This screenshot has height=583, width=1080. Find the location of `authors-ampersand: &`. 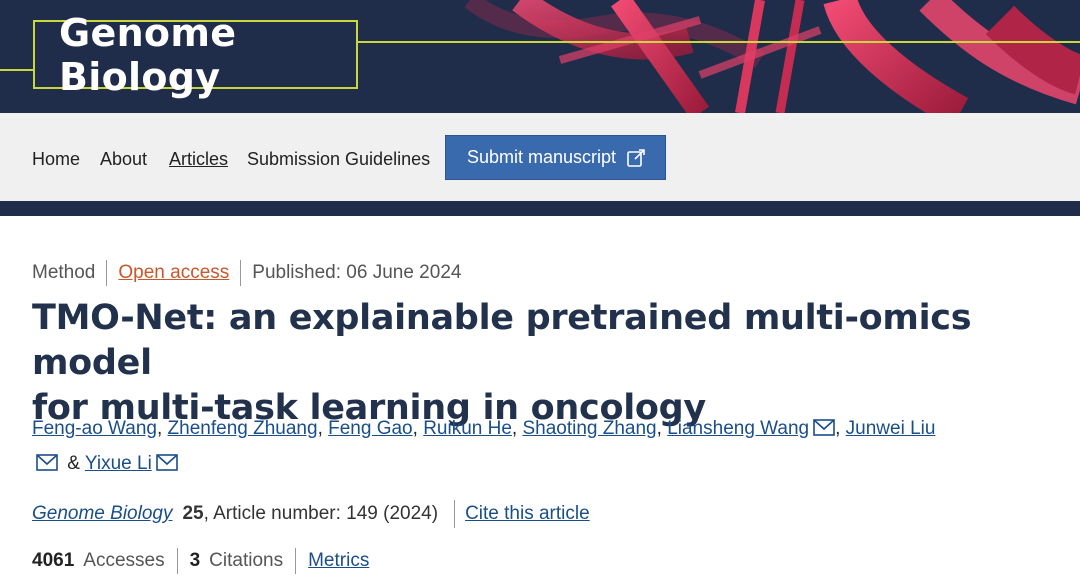

authors-ampersand: & is located at coordinates (73, 463).